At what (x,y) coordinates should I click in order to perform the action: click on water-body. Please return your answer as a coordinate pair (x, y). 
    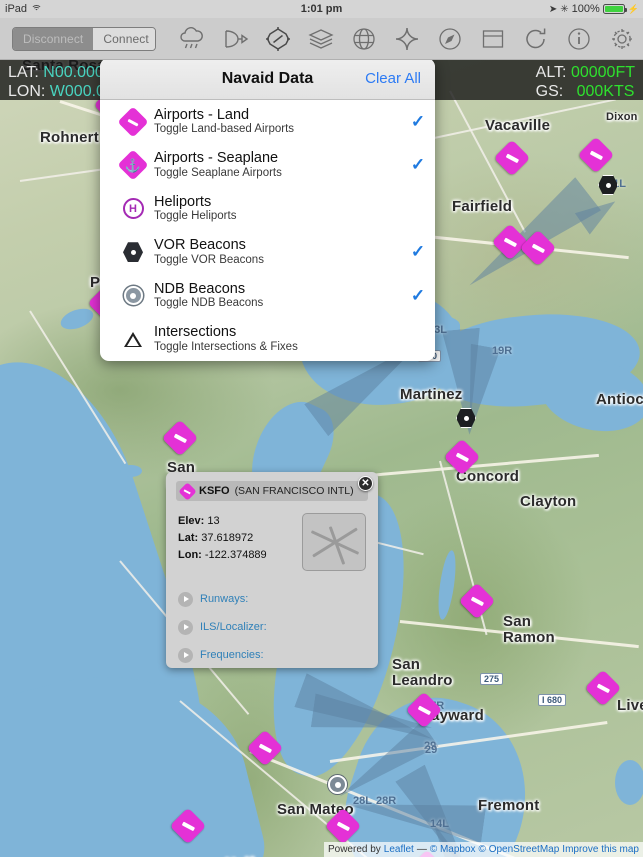
    Looking at the image, I should click on (629, 782).